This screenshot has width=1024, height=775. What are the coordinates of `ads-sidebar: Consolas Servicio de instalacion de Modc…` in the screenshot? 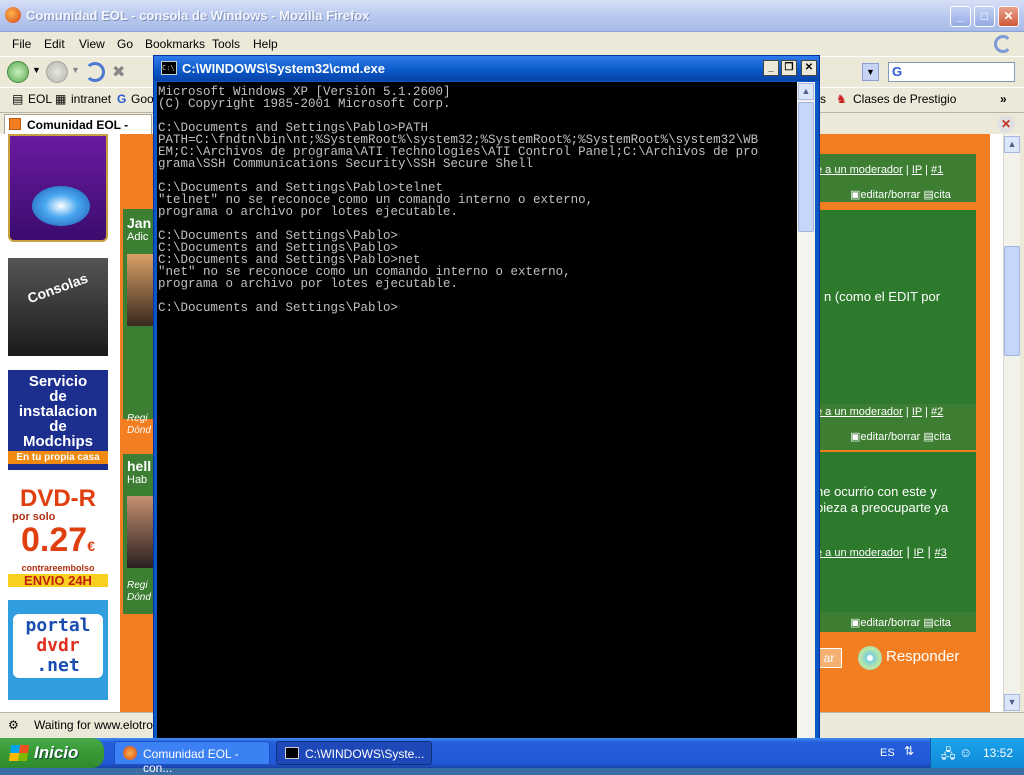 It's located at (57, 423).